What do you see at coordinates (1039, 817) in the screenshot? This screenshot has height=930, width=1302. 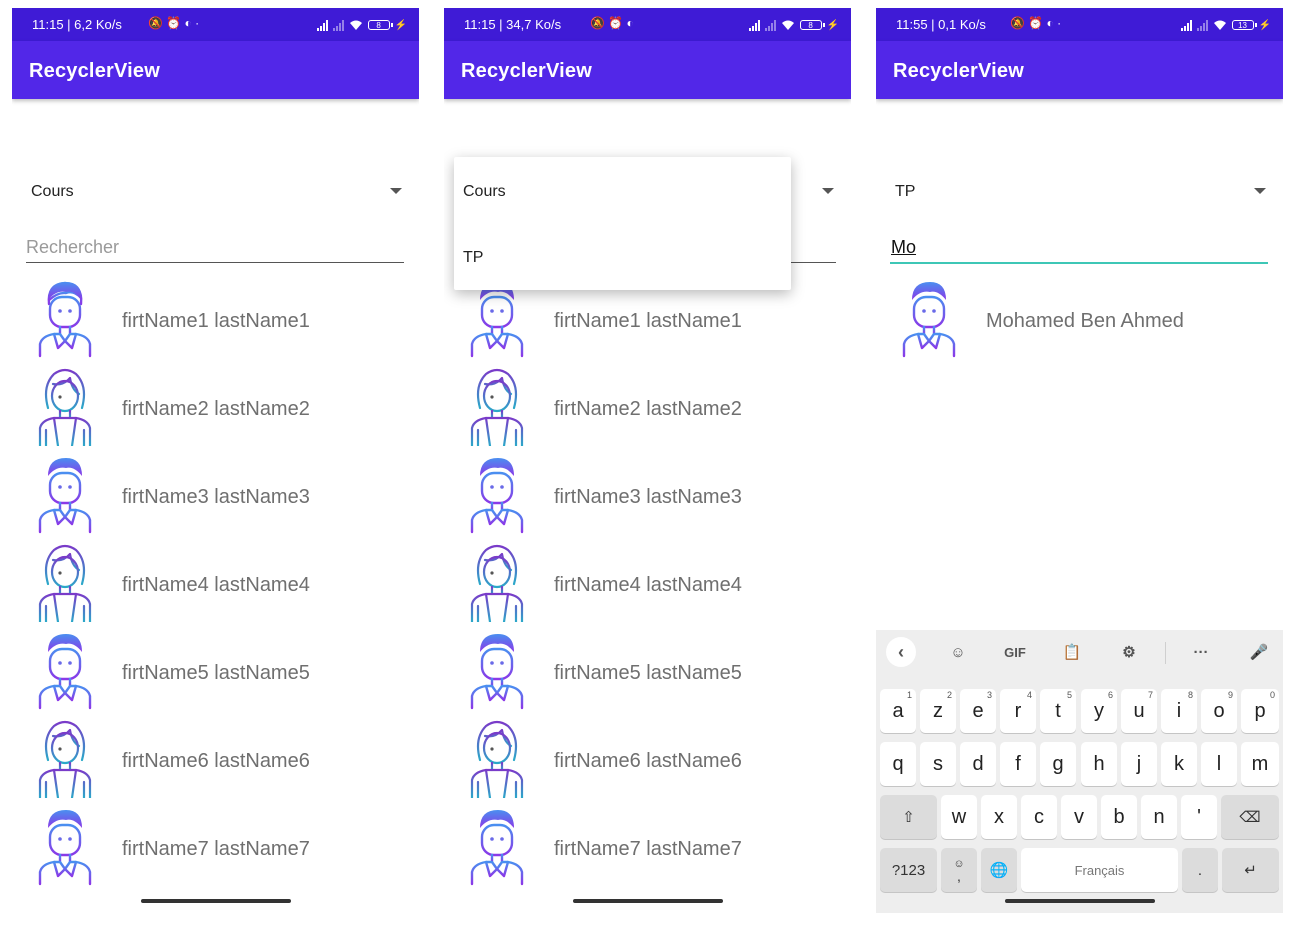 I see `key-c: c` at bounding box center [1039, 817].